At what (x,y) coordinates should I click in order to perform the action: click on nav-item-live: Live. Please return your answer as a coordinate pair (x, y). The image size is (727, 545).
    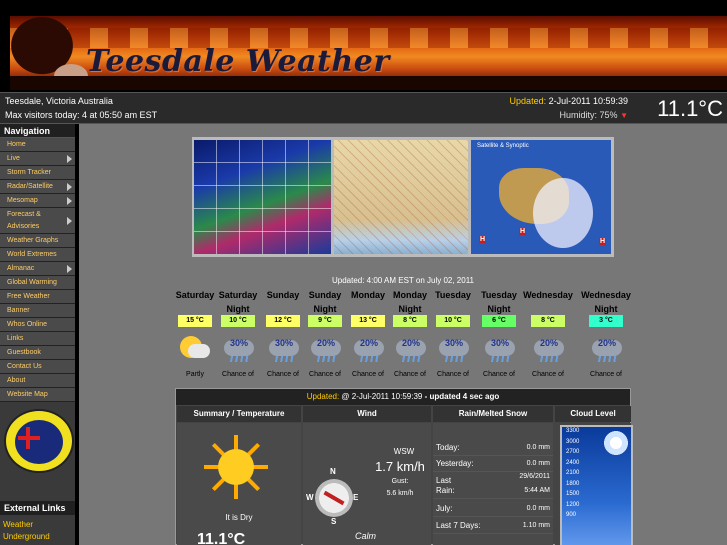
    Looking at the image, I should click on (37, 159).